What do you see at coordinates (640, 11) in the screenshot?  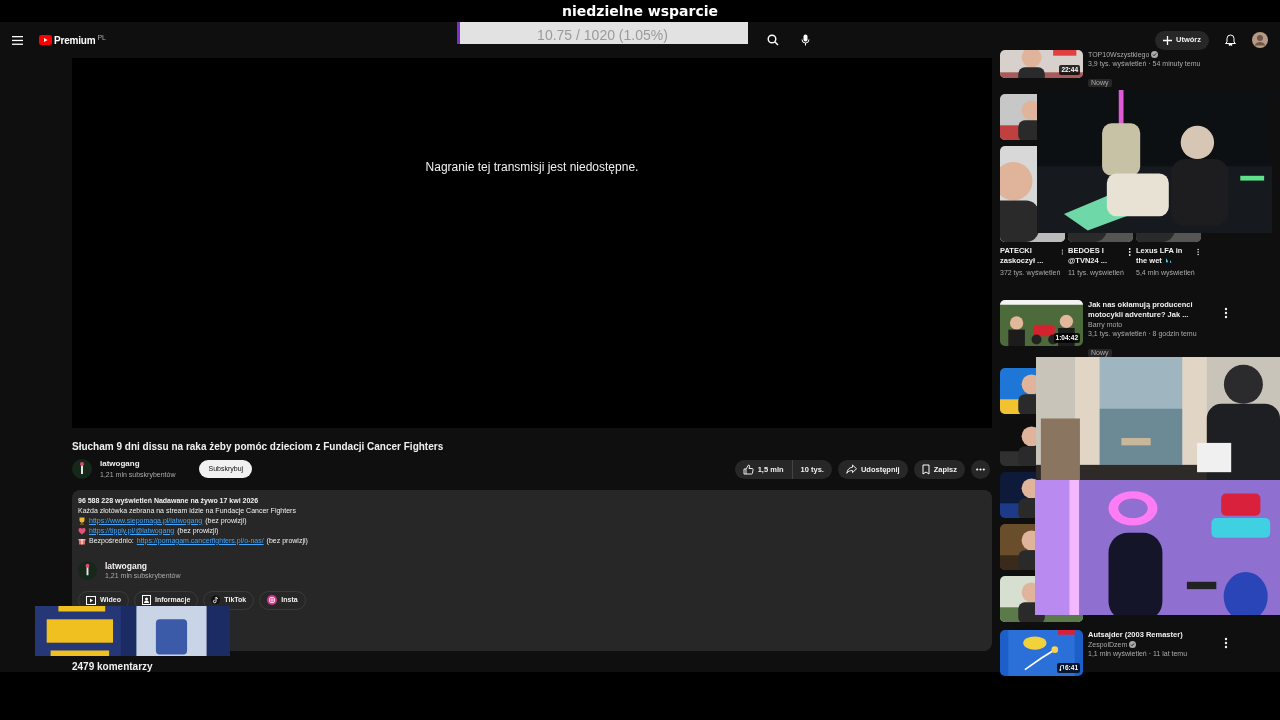 I see `stream-title: niedzielne wsparcie` at bounding box center [640, 11].